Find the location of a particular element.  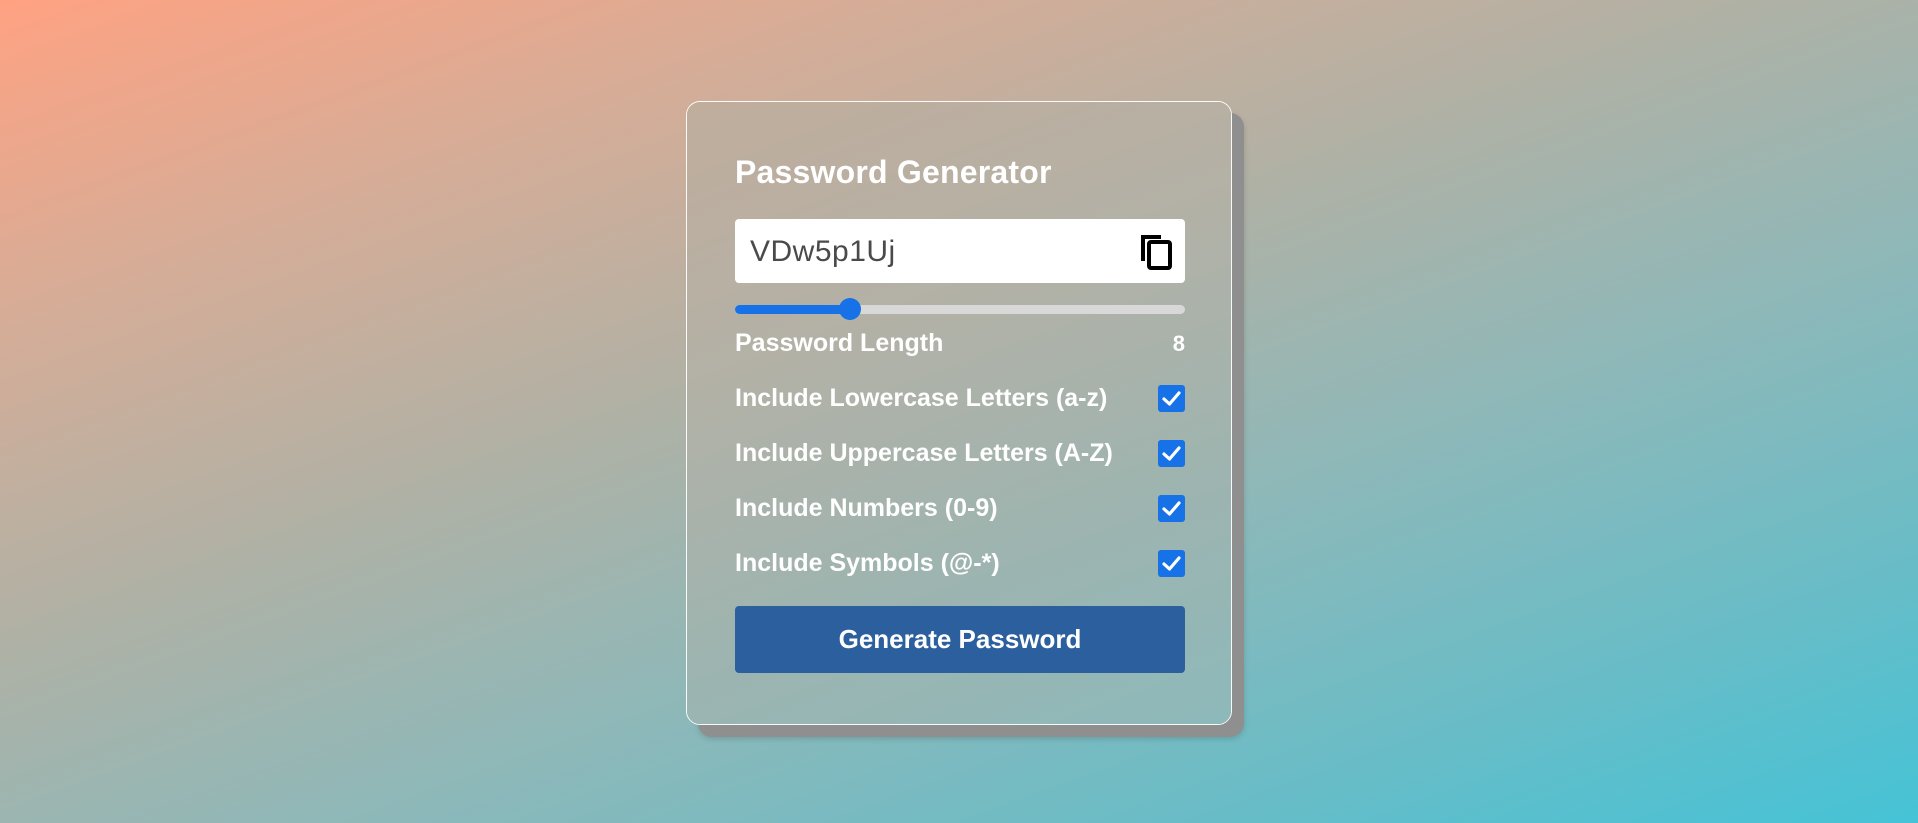

copy-icon-svg is located at coordinates (1156, 252).